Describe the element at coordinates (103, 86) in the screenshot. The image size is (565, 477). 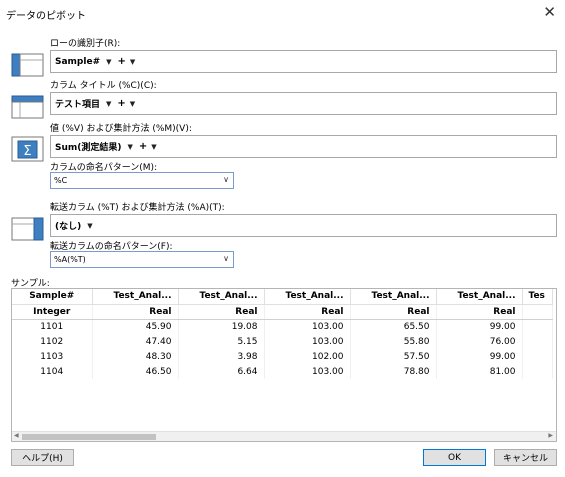
I see `column-title-label: カラム タイトル (%C)(C):` at that location.